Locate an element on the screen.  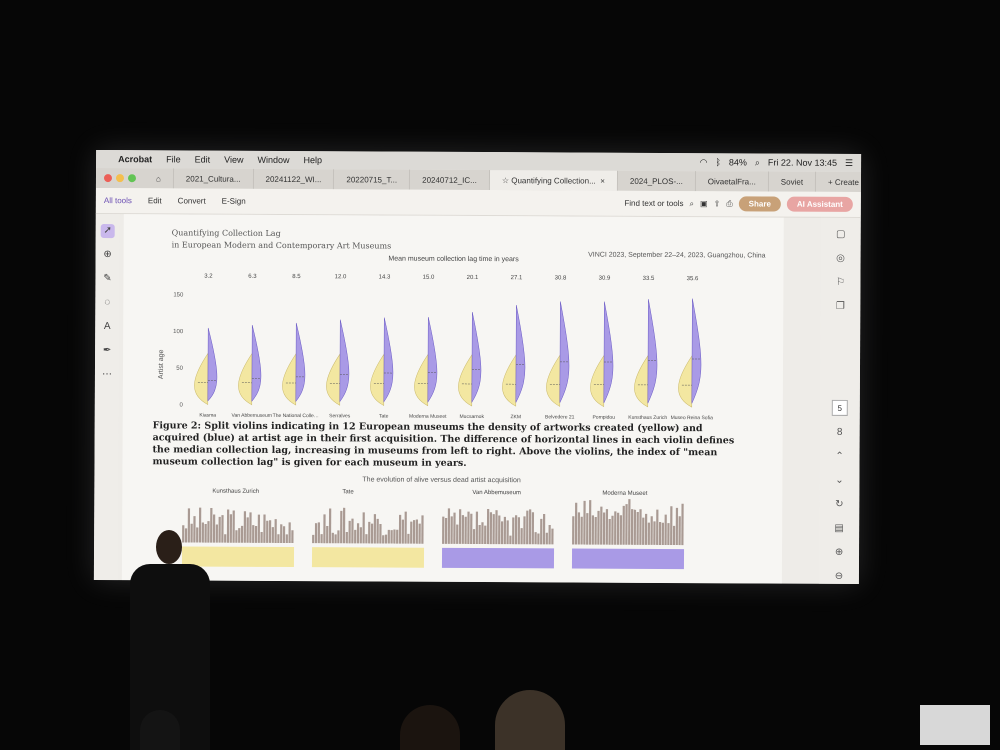
area-band is located at coordinates (368, 557).